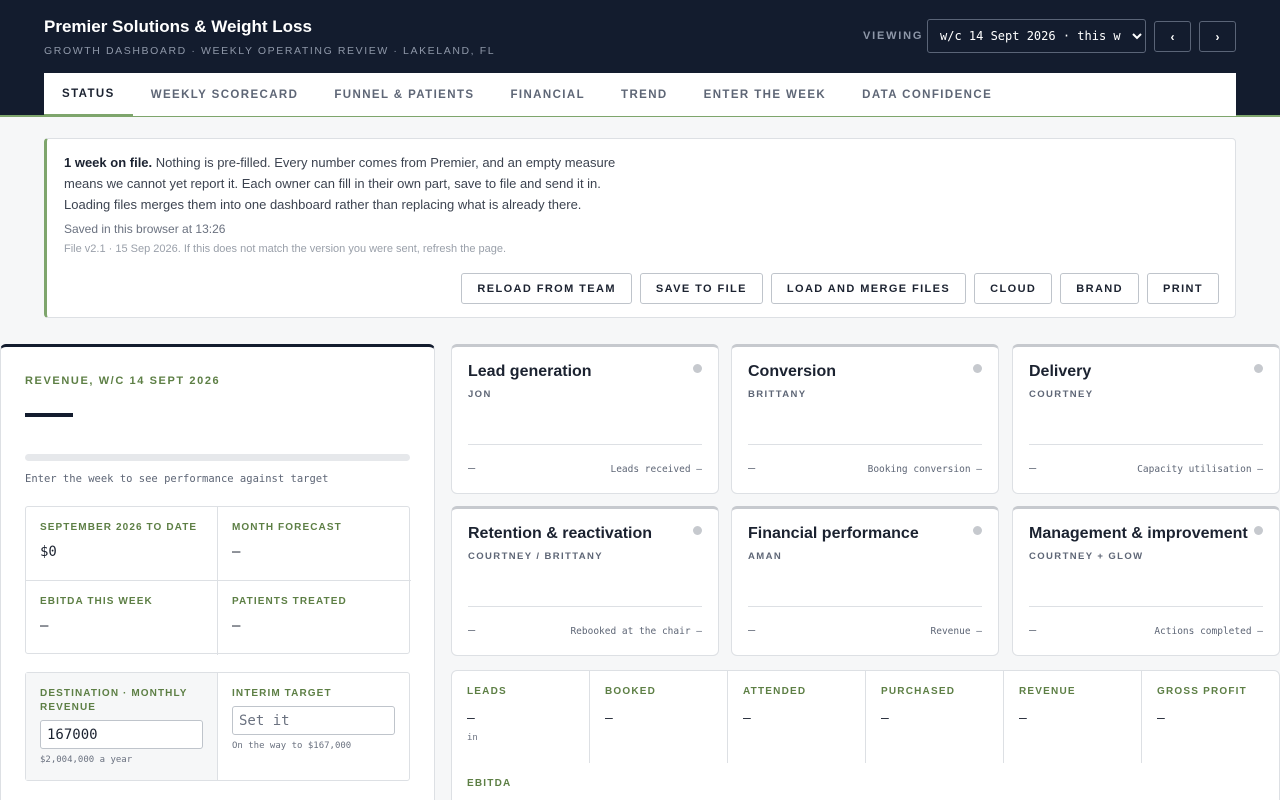 The image size is (1280, 800). Describe the element at coordinates (48, 552) in the screenshot. I see `stat-value: $0` at that location.